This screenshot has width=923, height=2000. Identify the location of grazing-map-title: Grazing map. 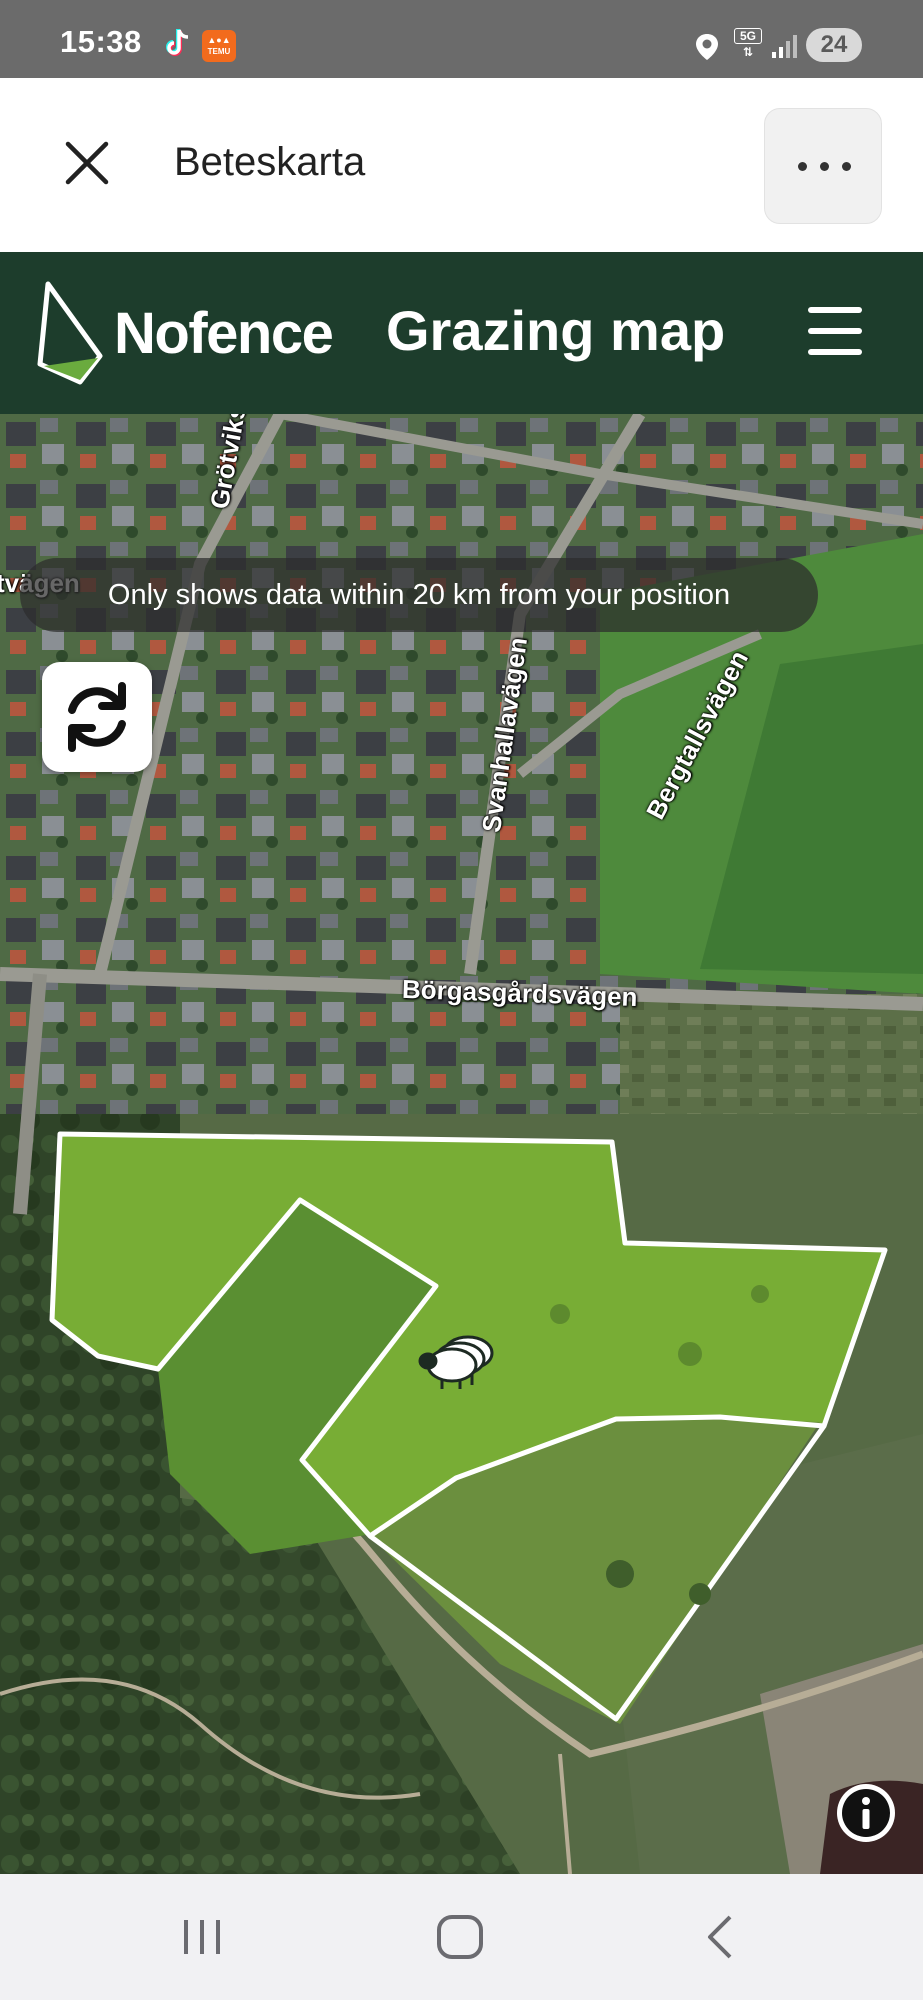
(556, 330).